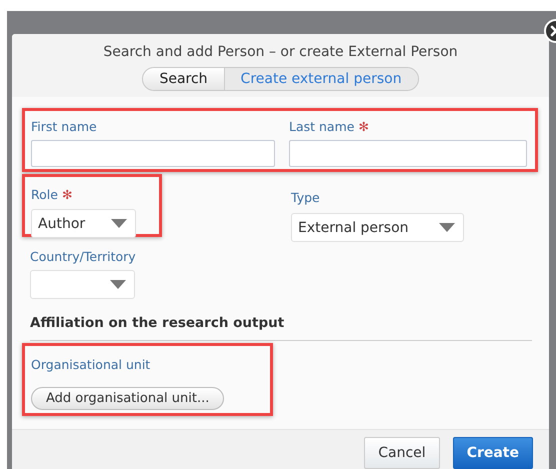  What do you see at coordinates (321, 79) in the screenshot?
I see `tab: Create external person` at bounding box center [321, 79].